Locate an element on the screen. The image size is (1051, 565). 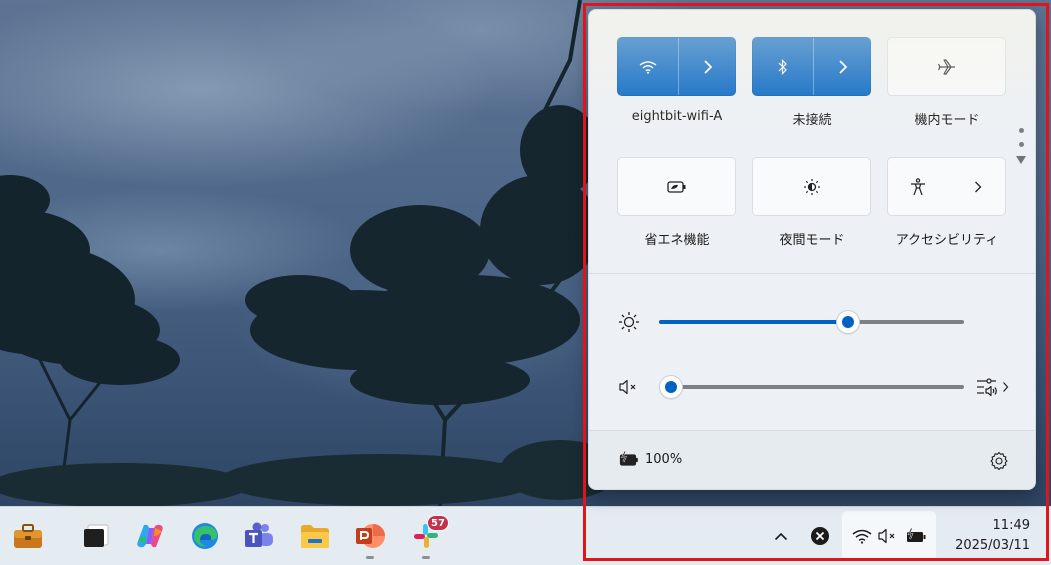
quick-settings-pager is located at coordinates (1021, 146).